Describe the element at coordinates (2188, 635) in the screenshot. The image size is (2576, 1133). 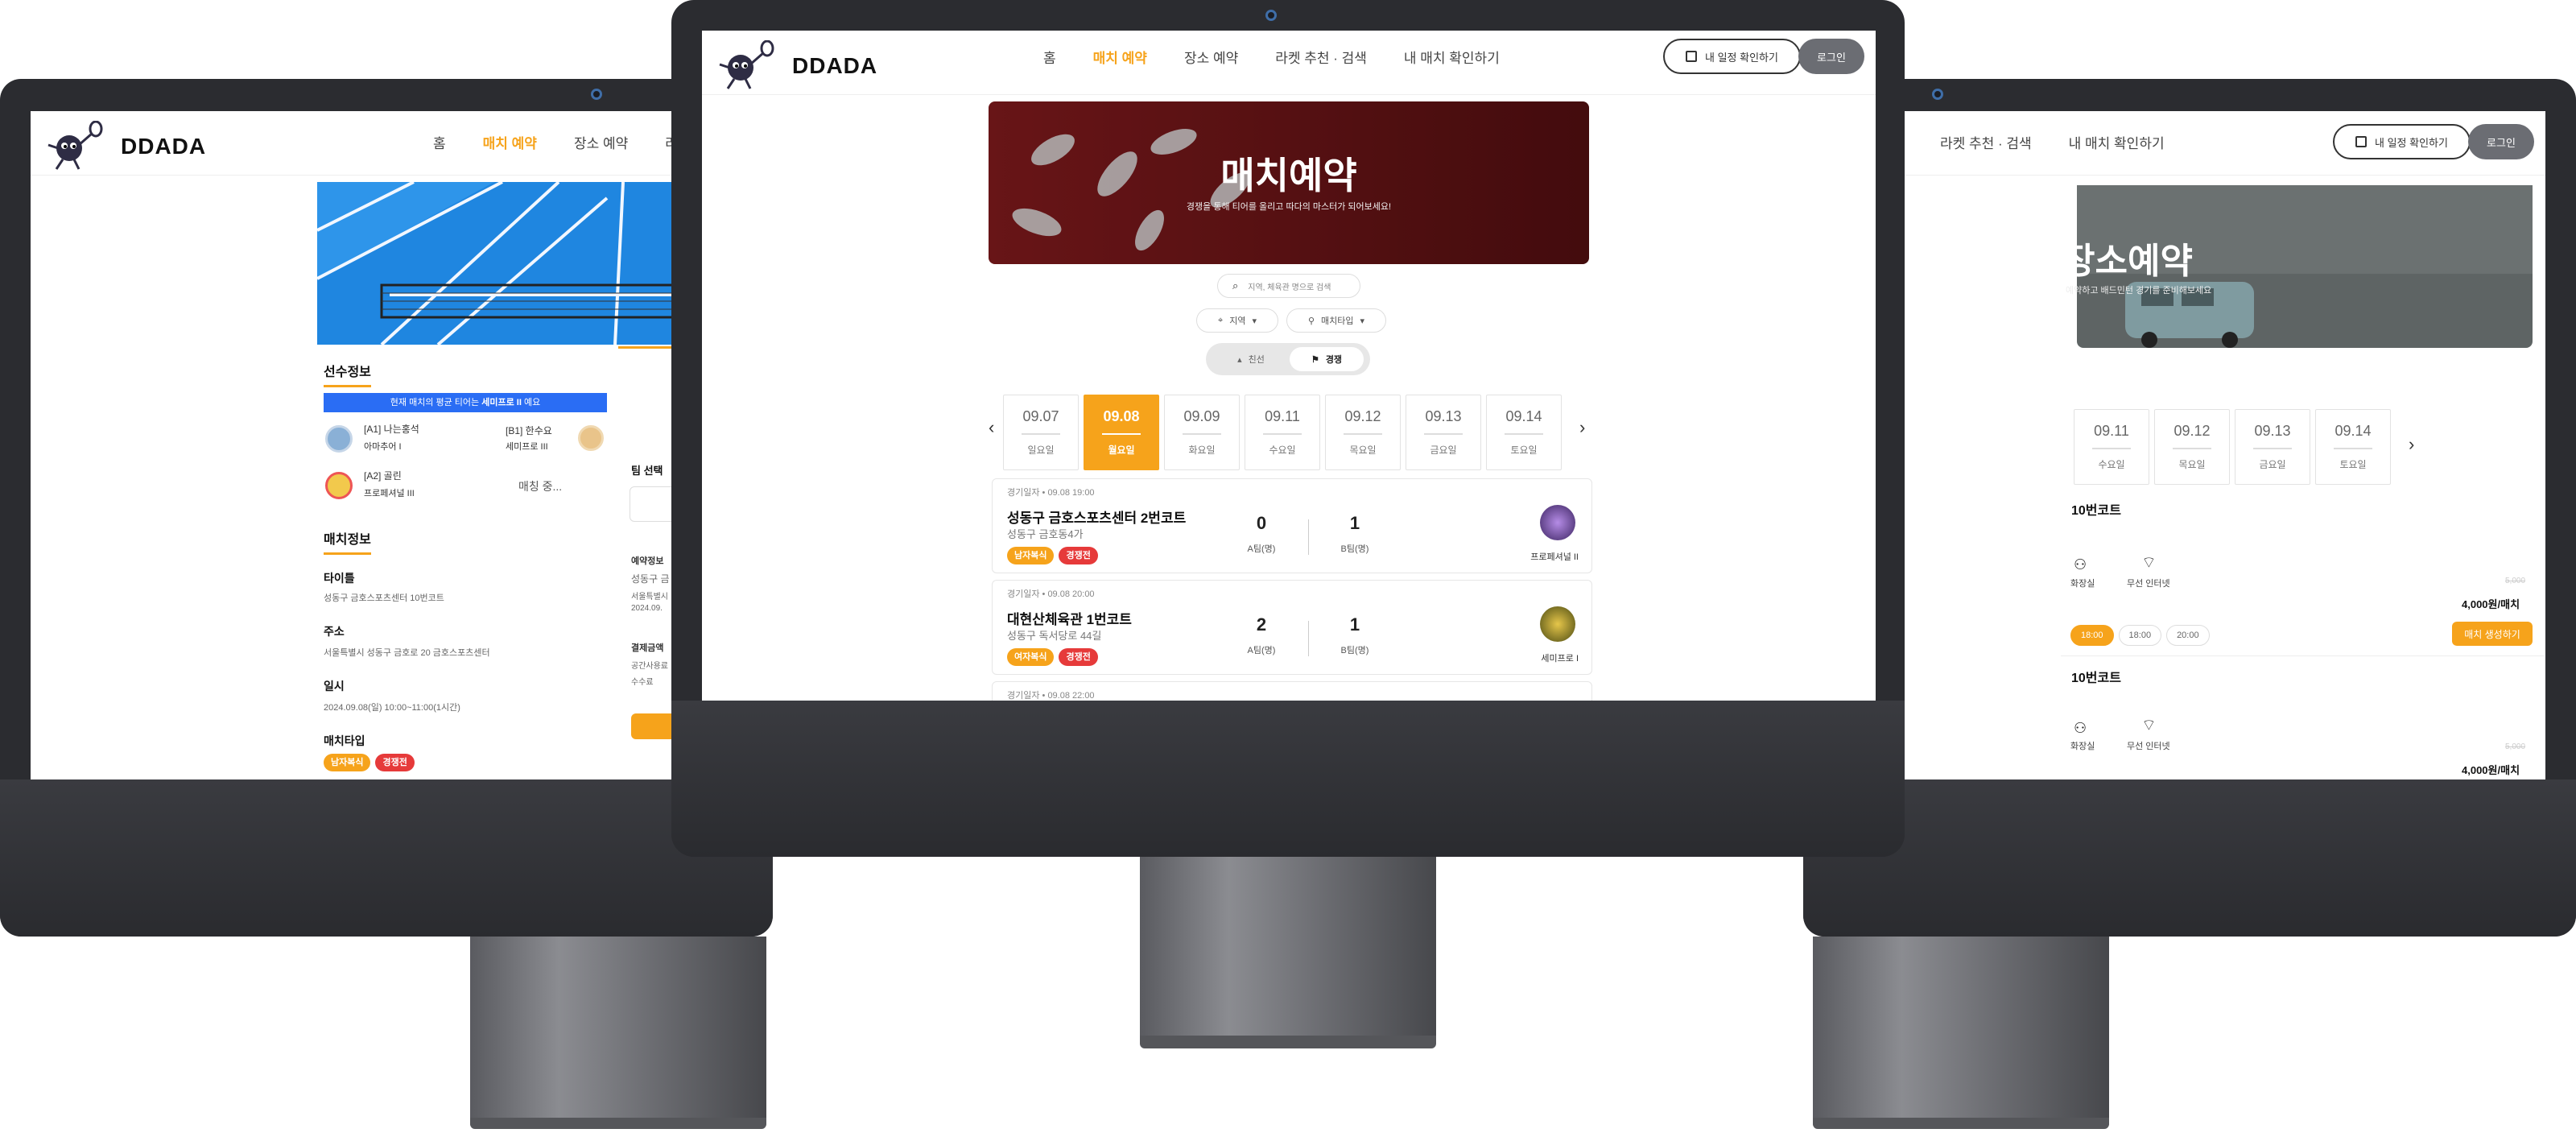
I see `time-slot: 20:00` at that location.